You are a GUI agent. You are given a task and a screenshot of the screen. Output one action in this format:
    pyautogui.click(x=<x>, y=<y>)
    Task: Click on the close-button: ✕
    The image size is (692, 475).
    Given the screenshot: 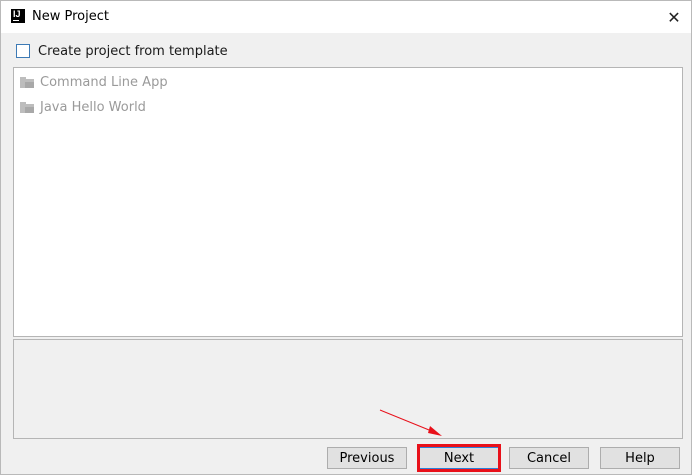 What is the action you would take?
    pyautogui.click(x=674, y=17)
    